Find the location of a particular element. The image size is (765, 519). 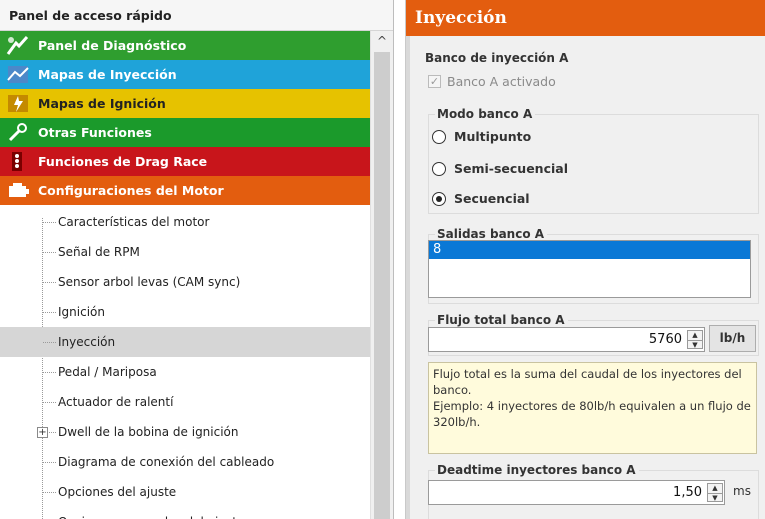

radio-label: Multipunto is located at coordinates (493, 136).